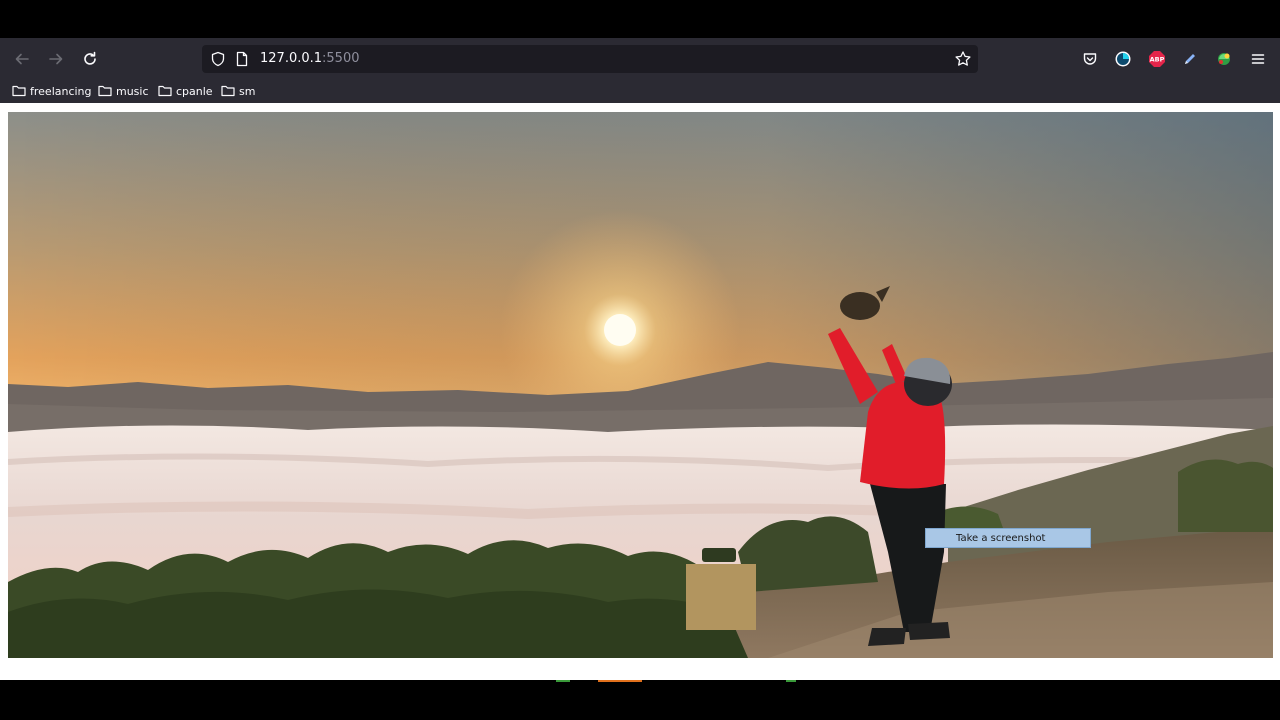 This screenshot has width=1280, height=720. Describe the element at coordinates (194, 91) in the screenshot. I see `bookmark-label: cpanle` at that location.